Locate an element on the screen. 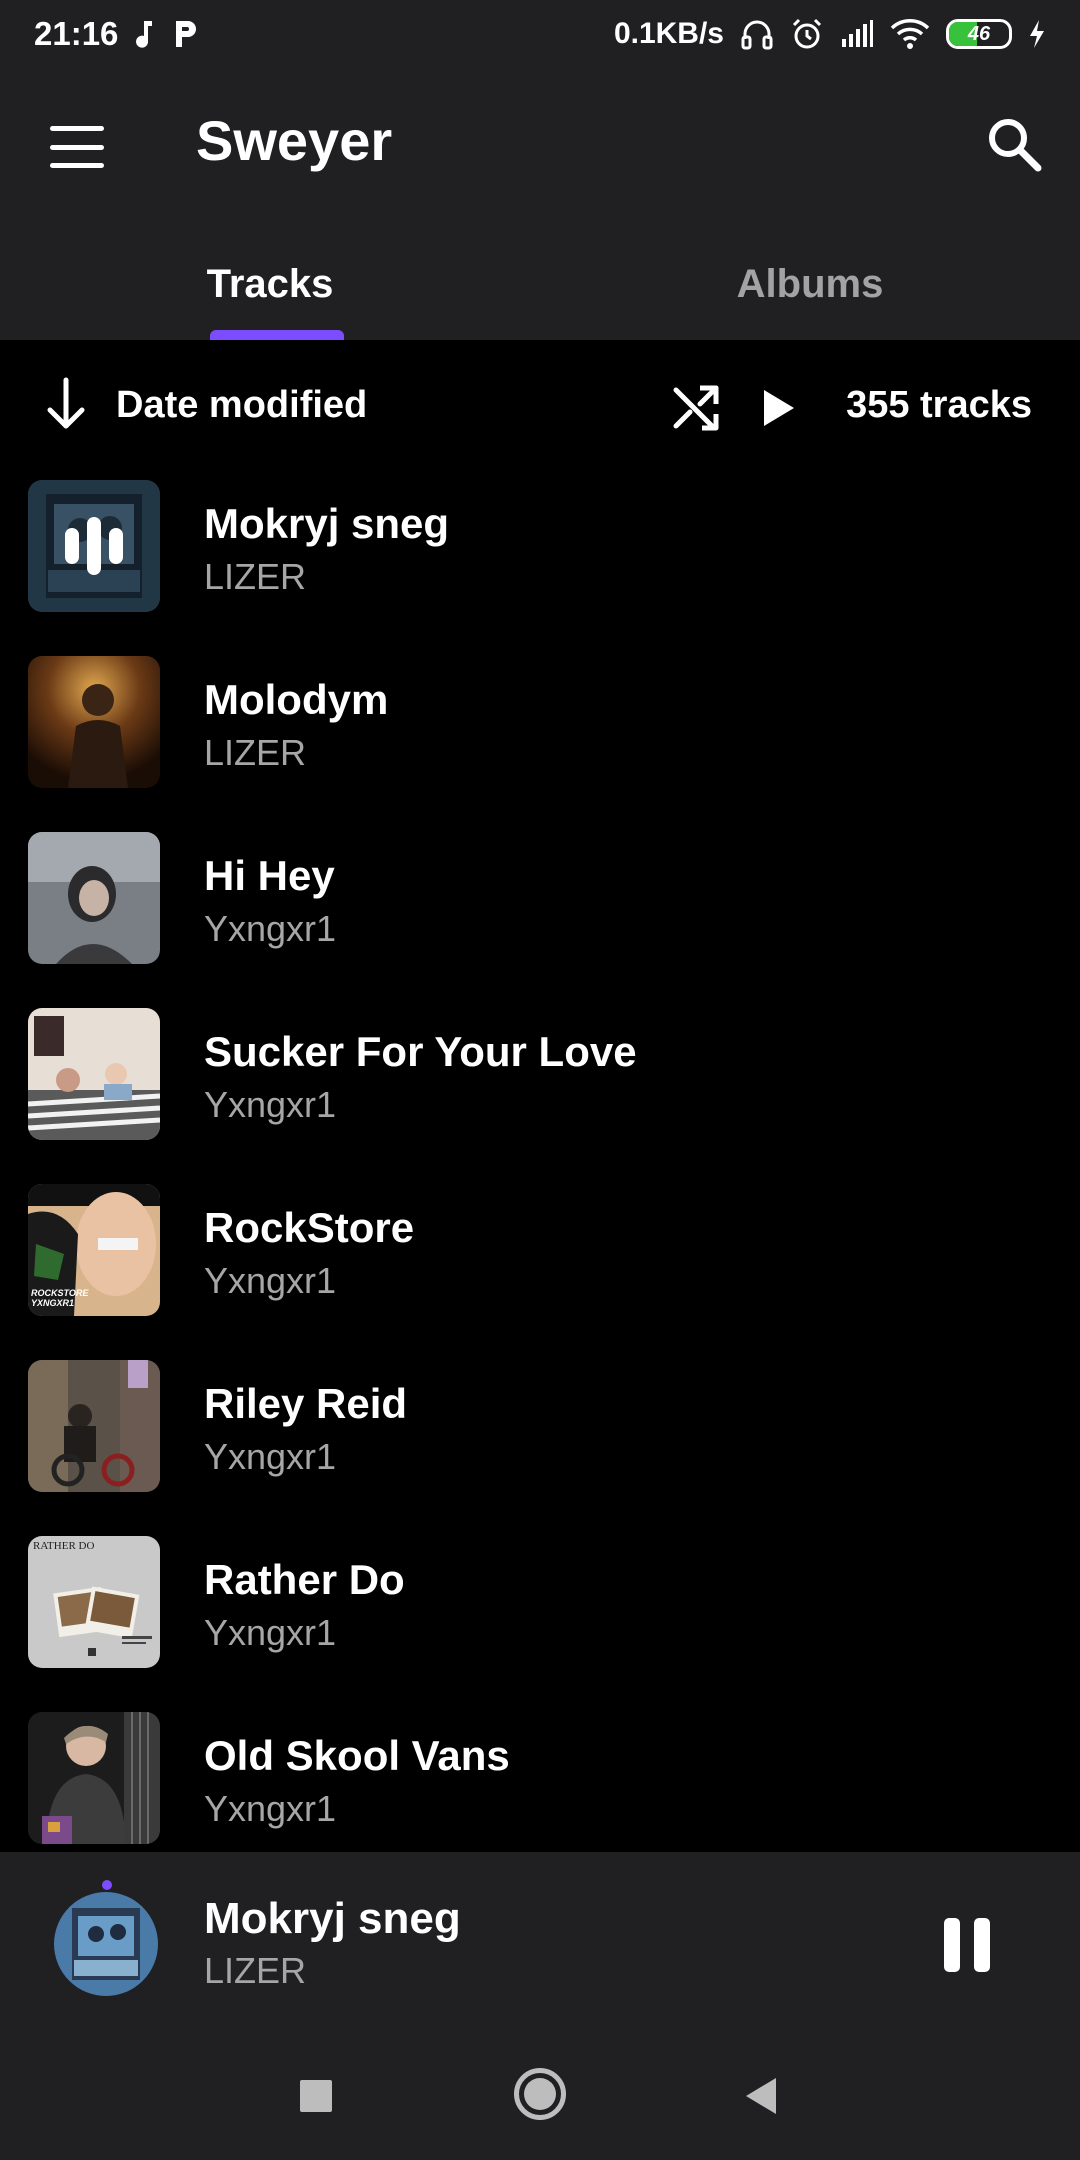  search-icon is located at coordinates (1015, 145).